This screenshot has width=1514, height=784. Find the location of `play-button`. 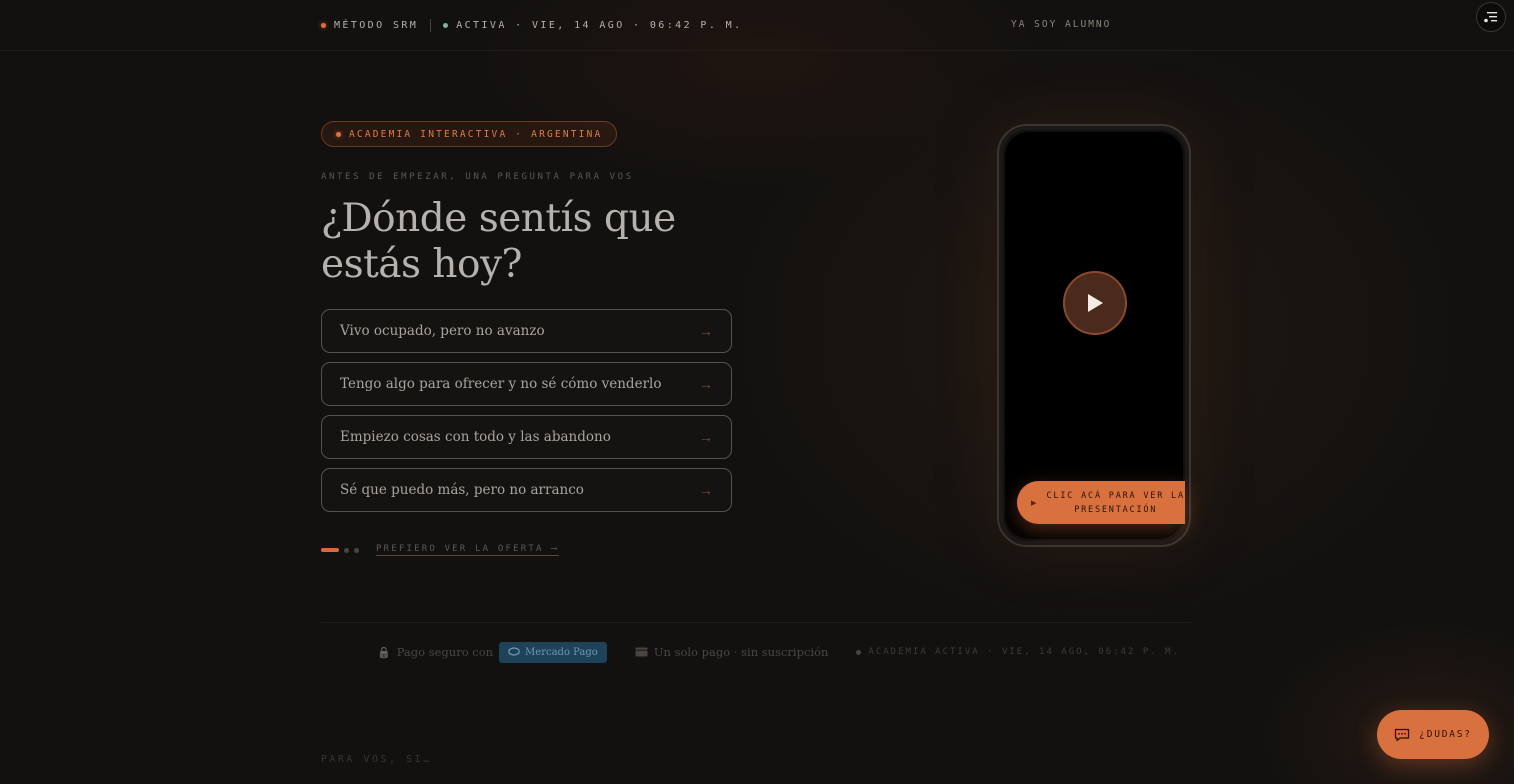

play-button is located at coordinates (1095, 303).